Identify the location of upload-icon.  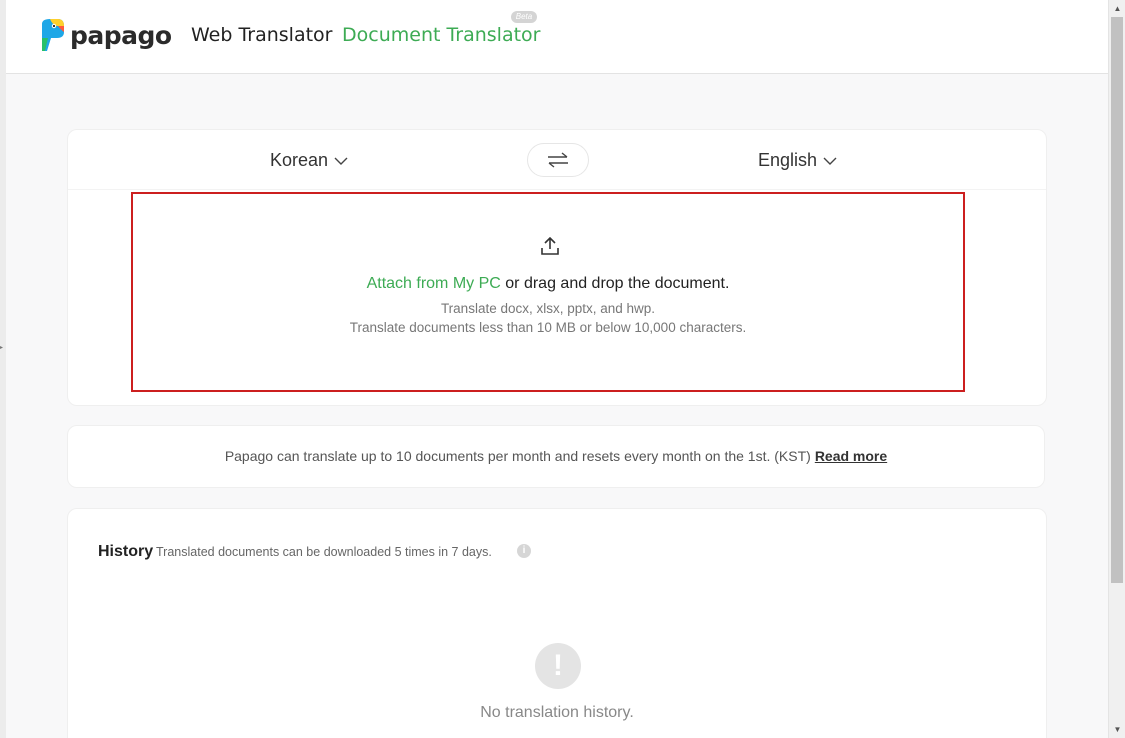
(550, 246).